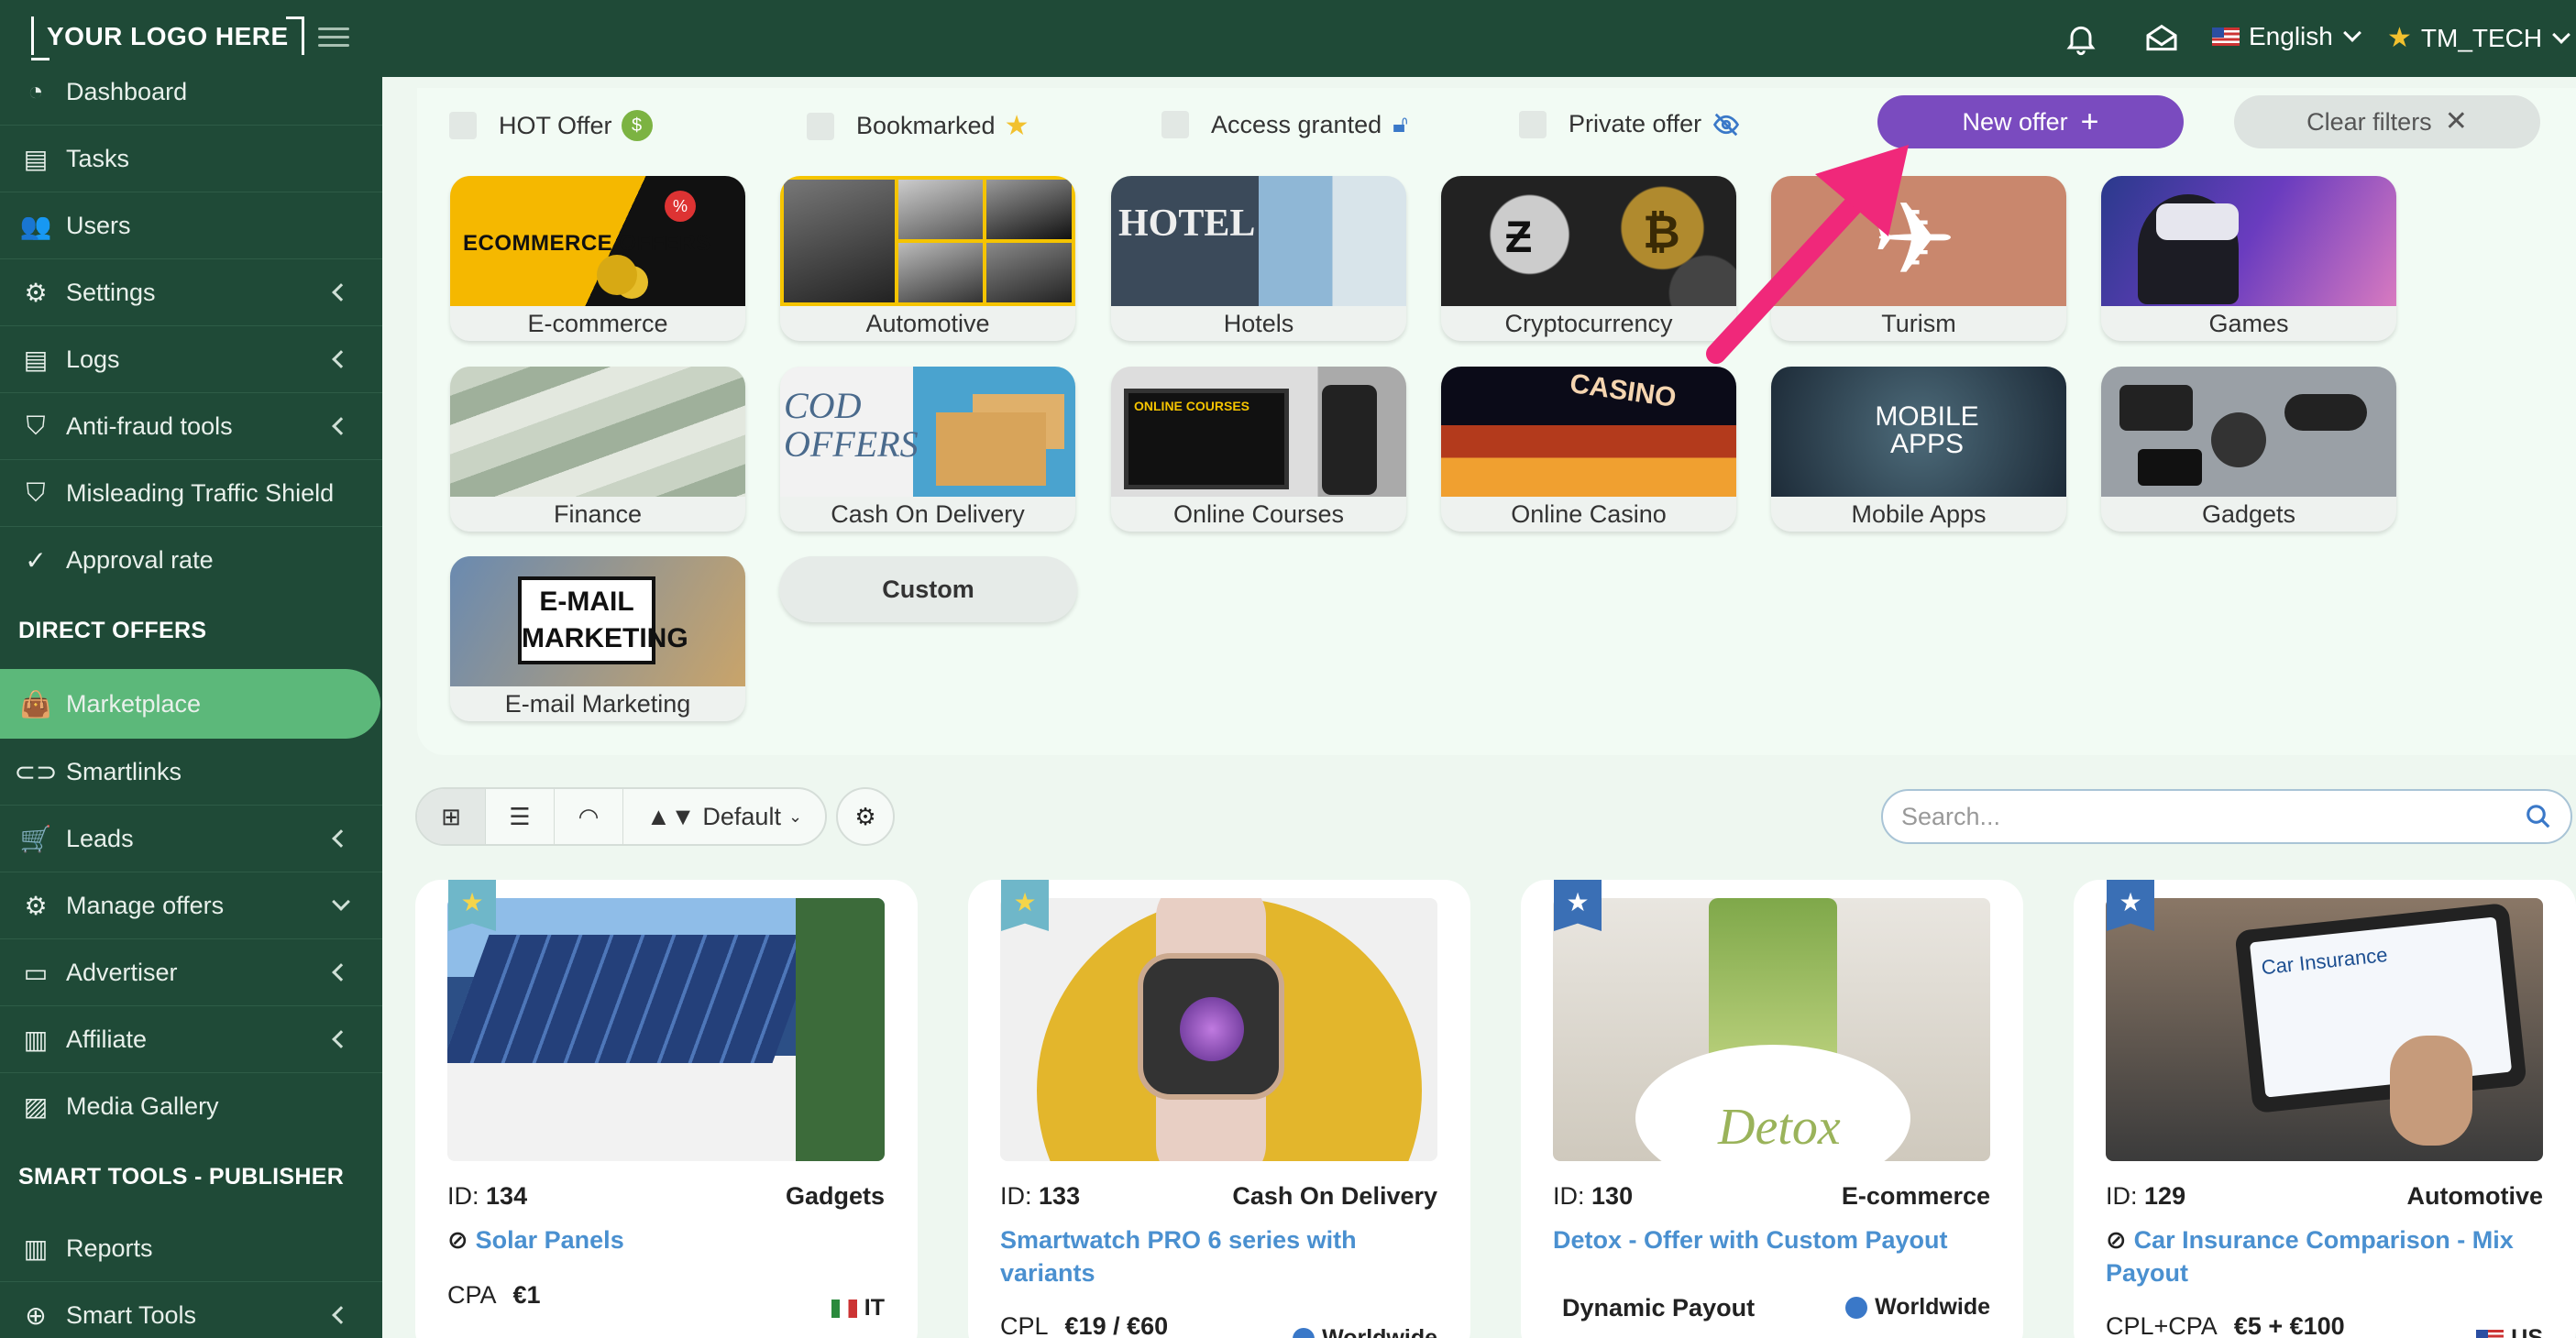 This screenshot has height=1338, width=2576. What do you see at coordinates (191, 1248) in the screenshot?
I see `sidebar-item-reports: ▥ Reports` at bounding box center [191, 1248].